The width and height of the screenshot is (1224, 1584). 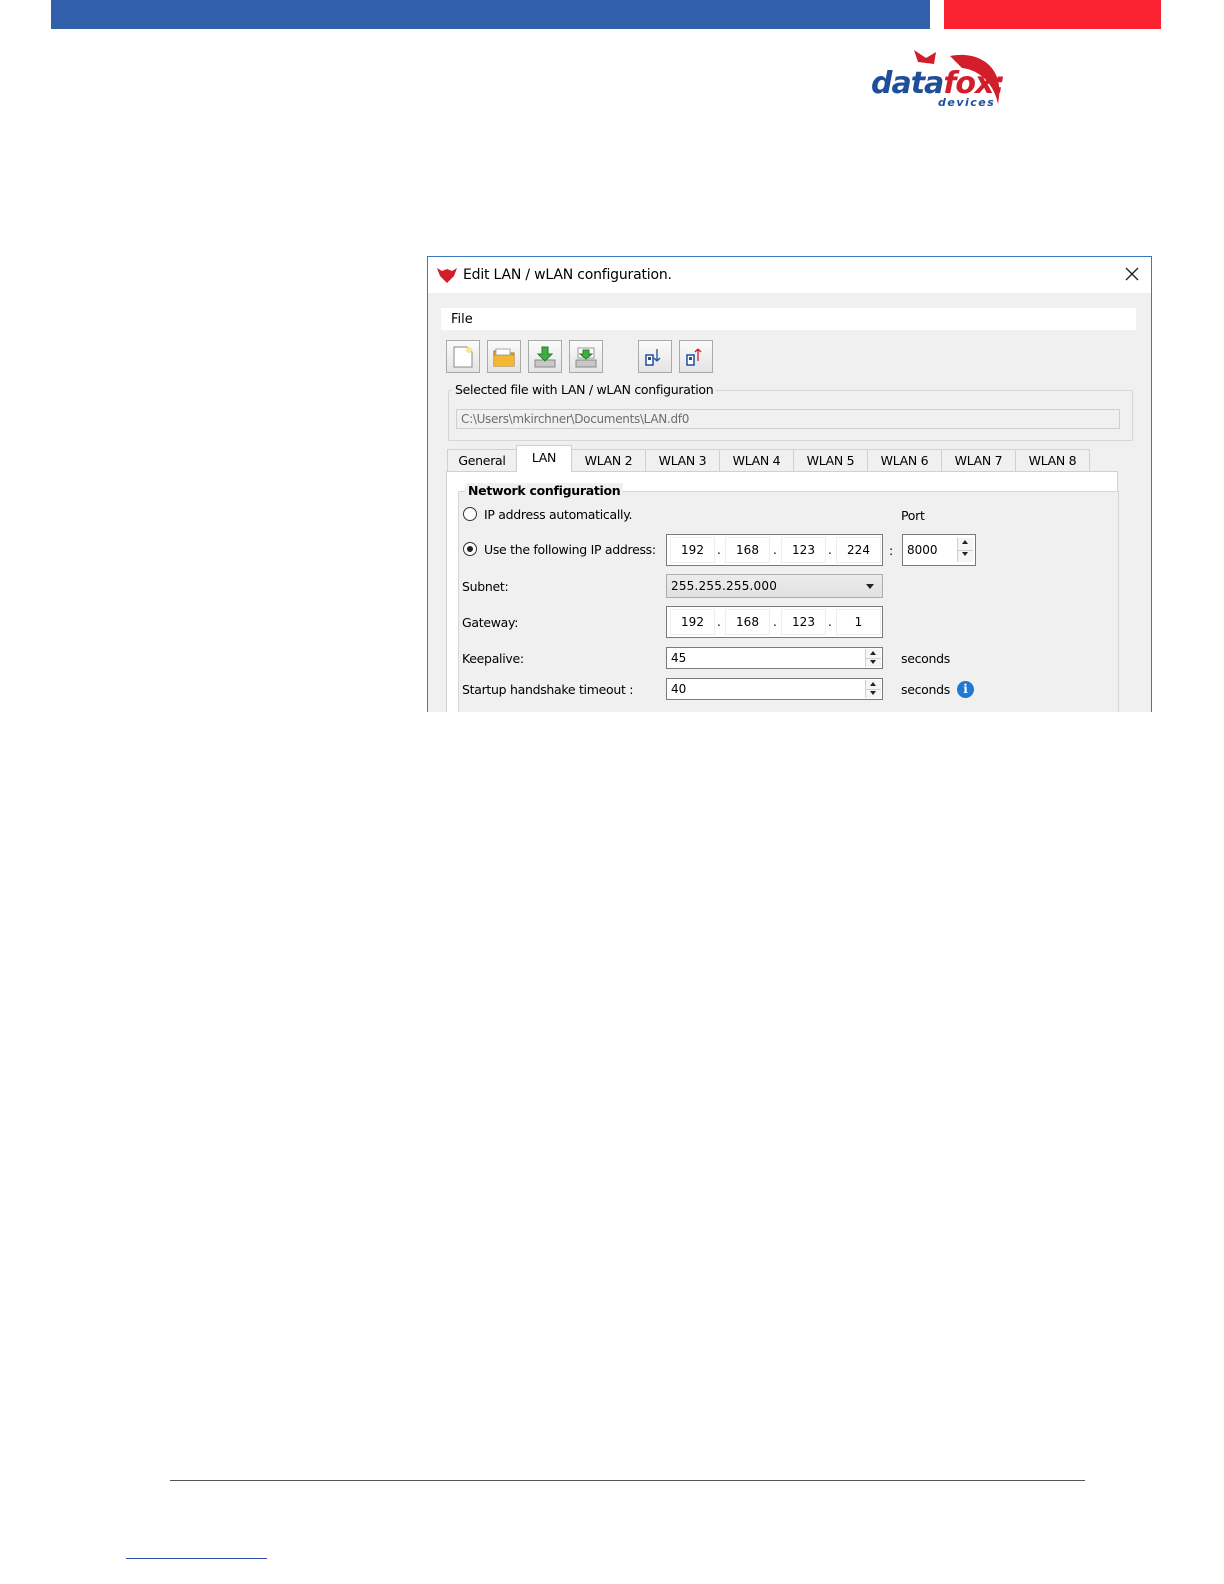 I want to click on tab-wlan-3: WLAN 3, so click(x=682, y=460).